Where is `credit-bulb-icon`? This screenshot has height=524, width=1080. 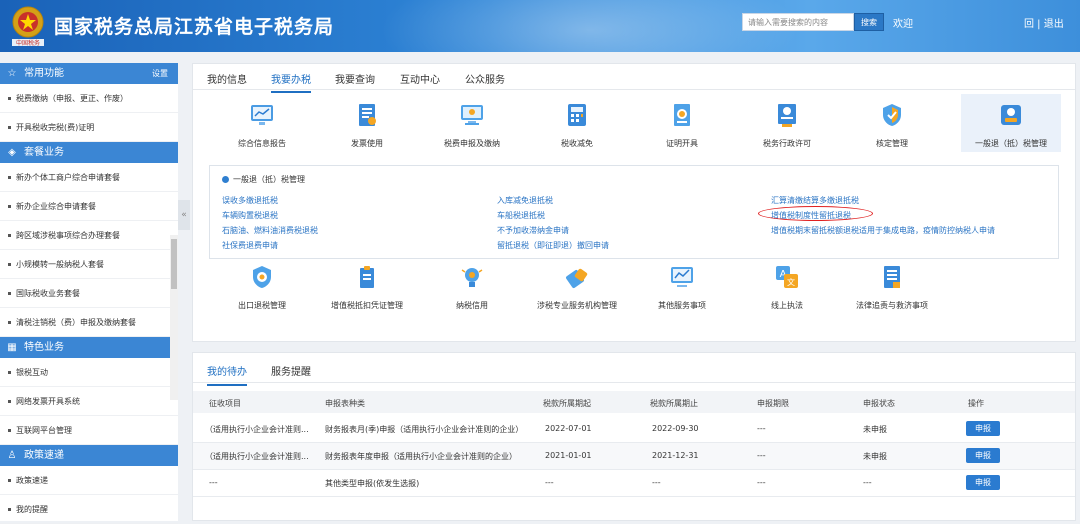
credit-bulb-icon is located at coordinates (472, 277).